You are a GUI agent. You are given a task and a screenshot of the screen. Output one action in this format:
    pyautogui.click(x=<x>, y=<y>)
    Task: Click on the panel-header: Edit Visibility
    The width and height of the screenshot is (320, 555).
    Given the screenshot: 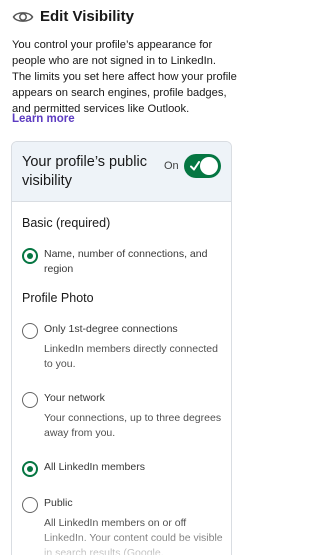 What is the action you would take?
    pyautogui.click(x=73, y=16)
    